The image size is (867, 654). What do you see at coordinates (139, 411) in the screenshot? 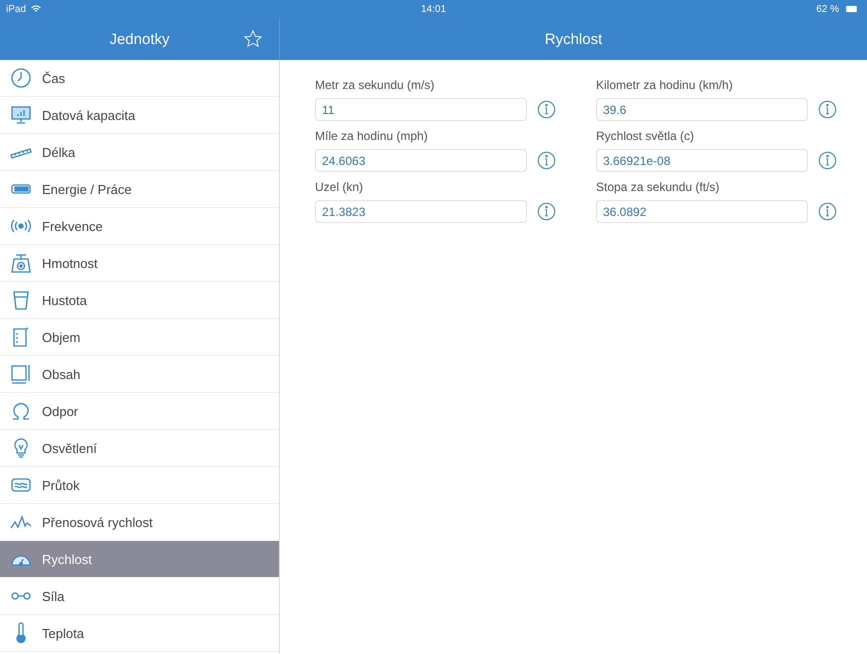
I see `sidebar-item: Odpor` at bounding box center [139, 411].